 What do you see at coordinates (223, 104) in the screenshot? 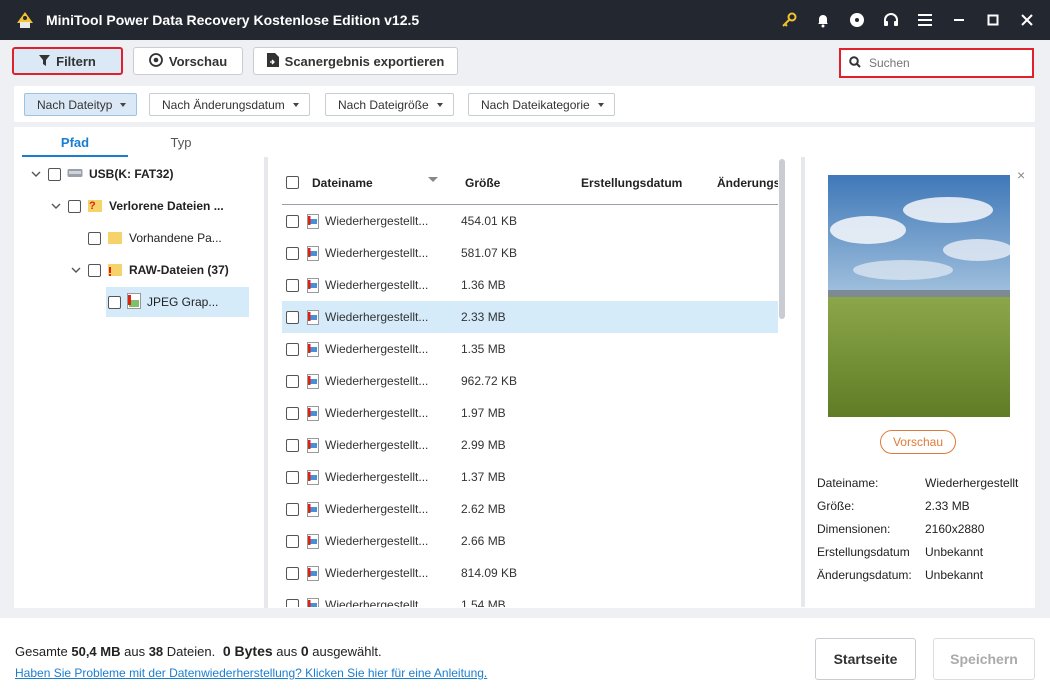
I see `filter-label: Nach Änderungsdatum` at bounding box center [223, 104].